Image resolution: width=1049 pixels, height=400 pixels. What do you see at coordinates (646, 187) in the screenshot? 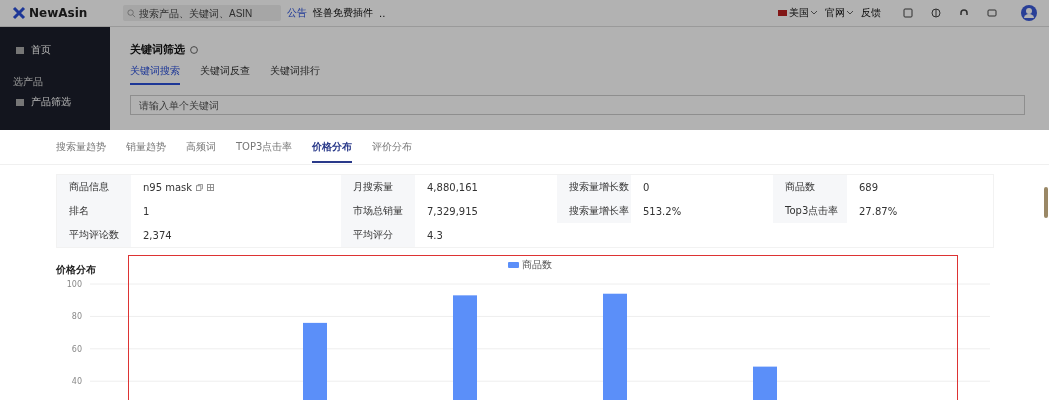
I see `info-value: 0` at bounding box center [646, 187].